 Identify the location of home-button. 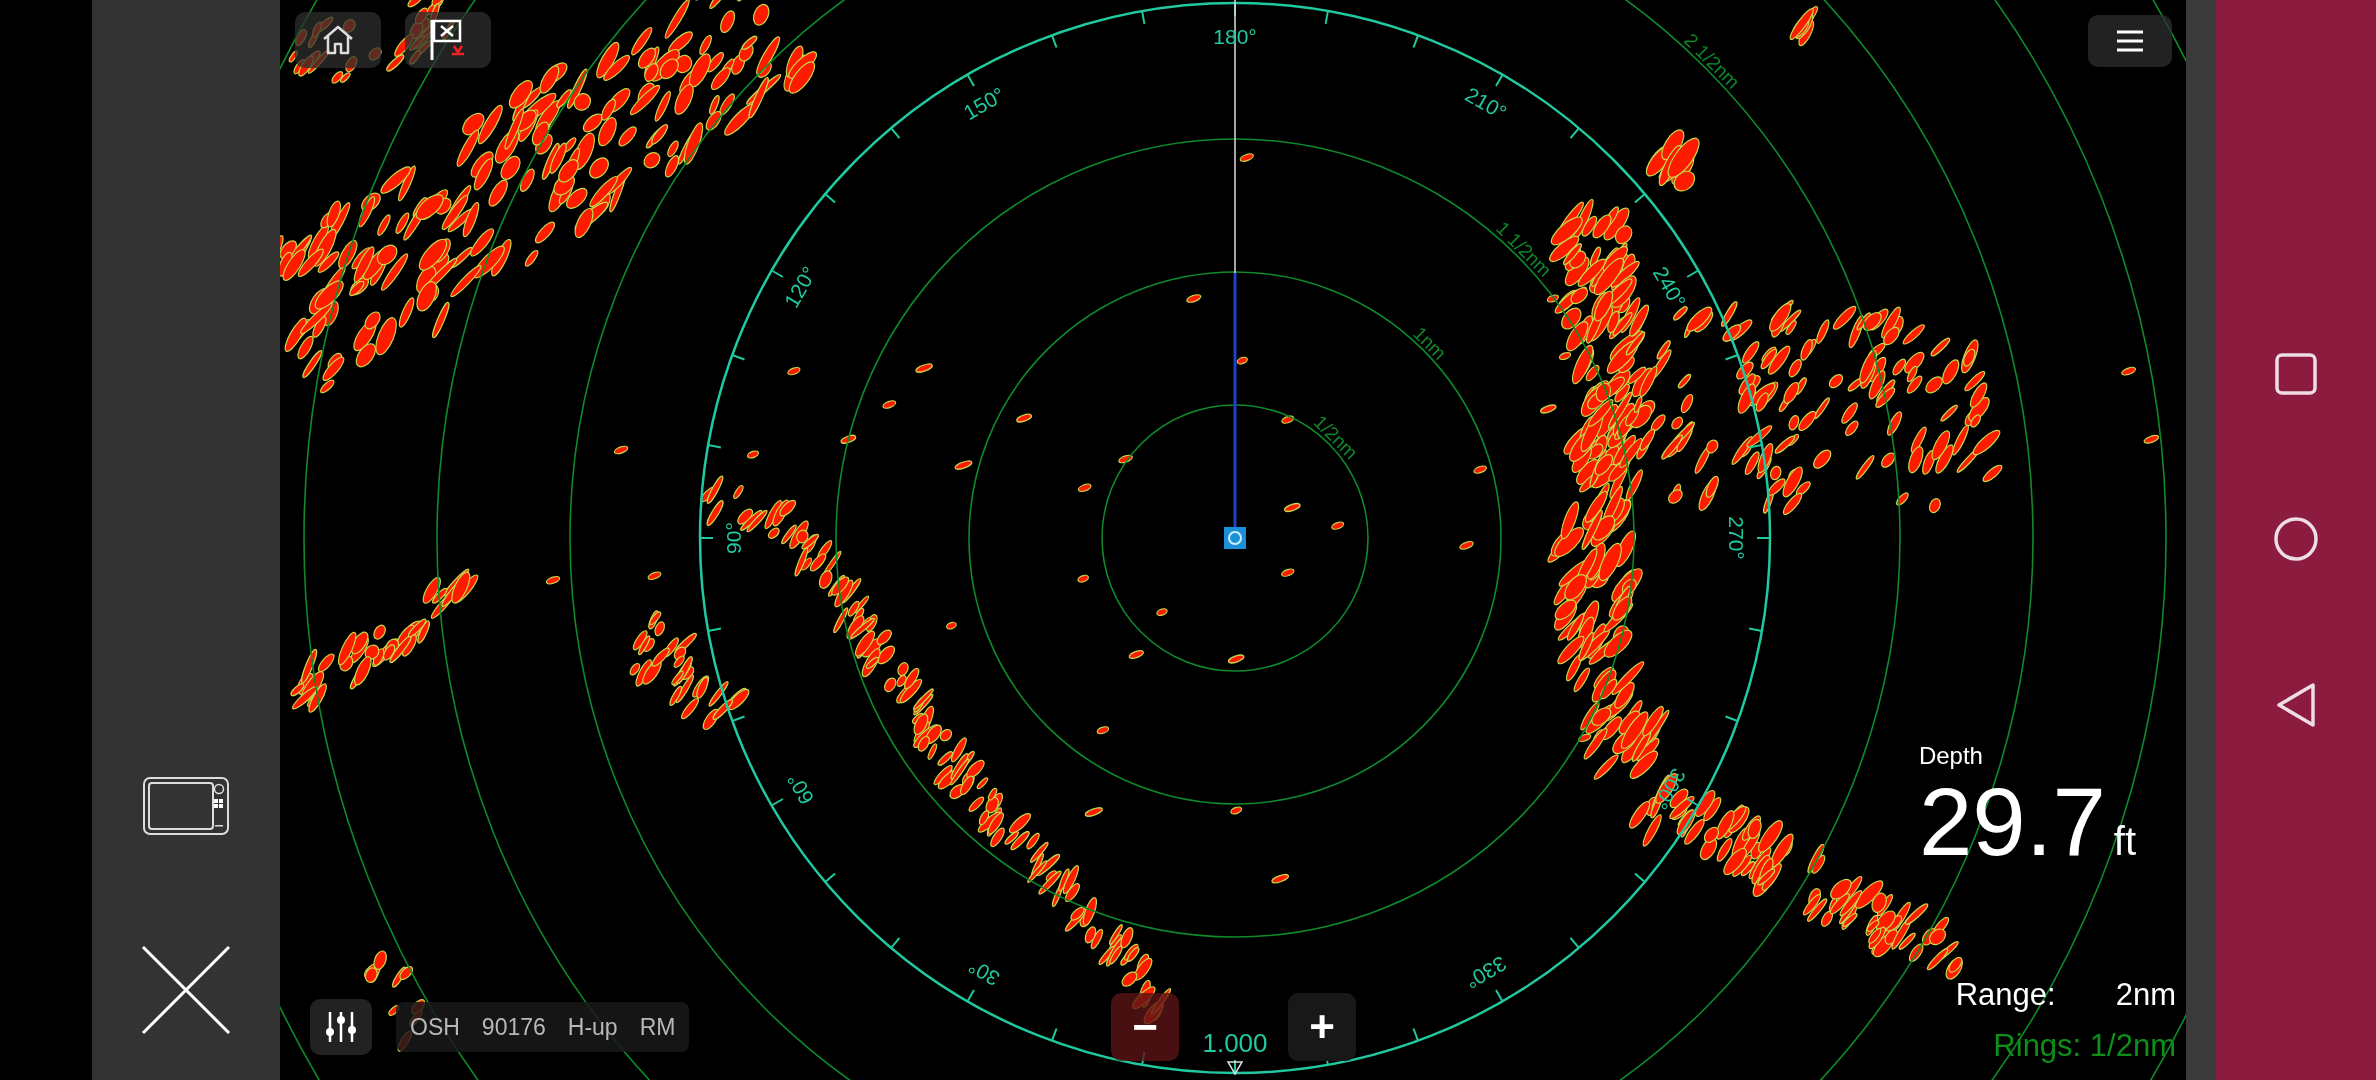
(338, 40).